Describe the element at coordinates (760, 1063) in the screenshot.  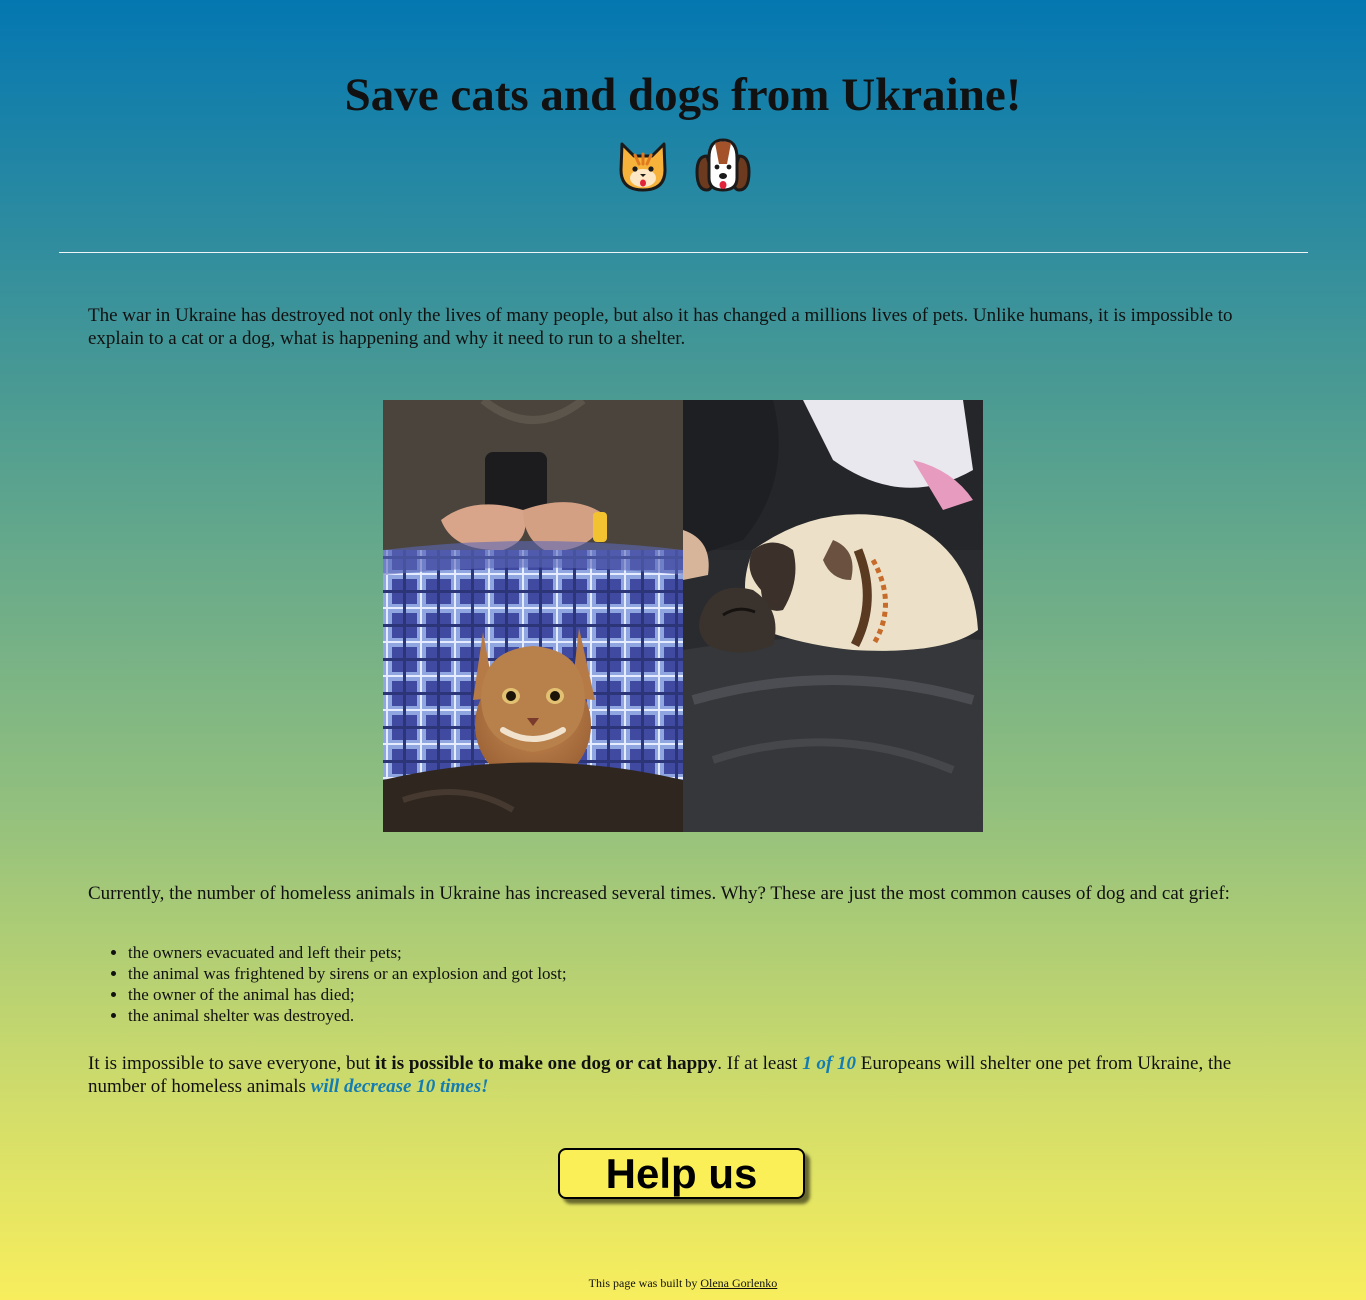
I see `closing-text: . If at least` at that location.